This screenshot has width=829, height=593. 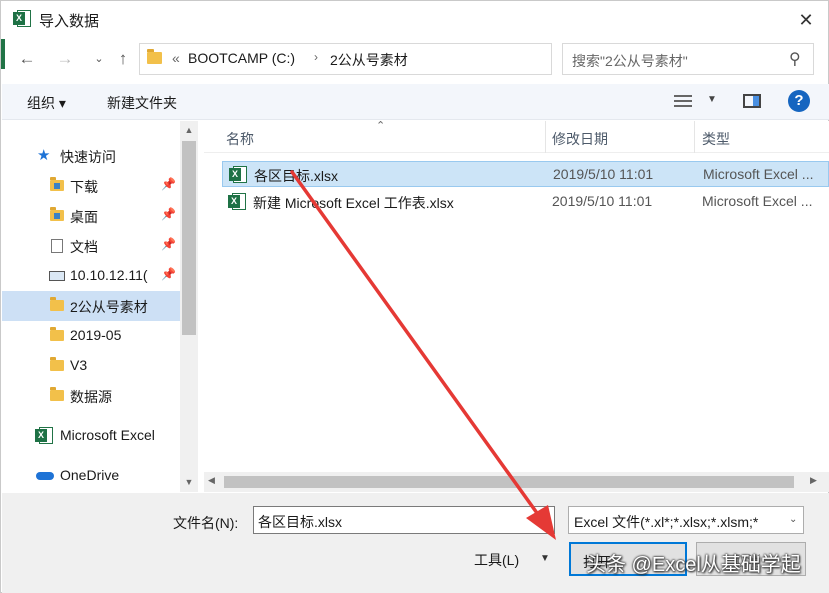 I want to click on nav-item-desktop: 桌面 📌, so click(x=91, y=216).